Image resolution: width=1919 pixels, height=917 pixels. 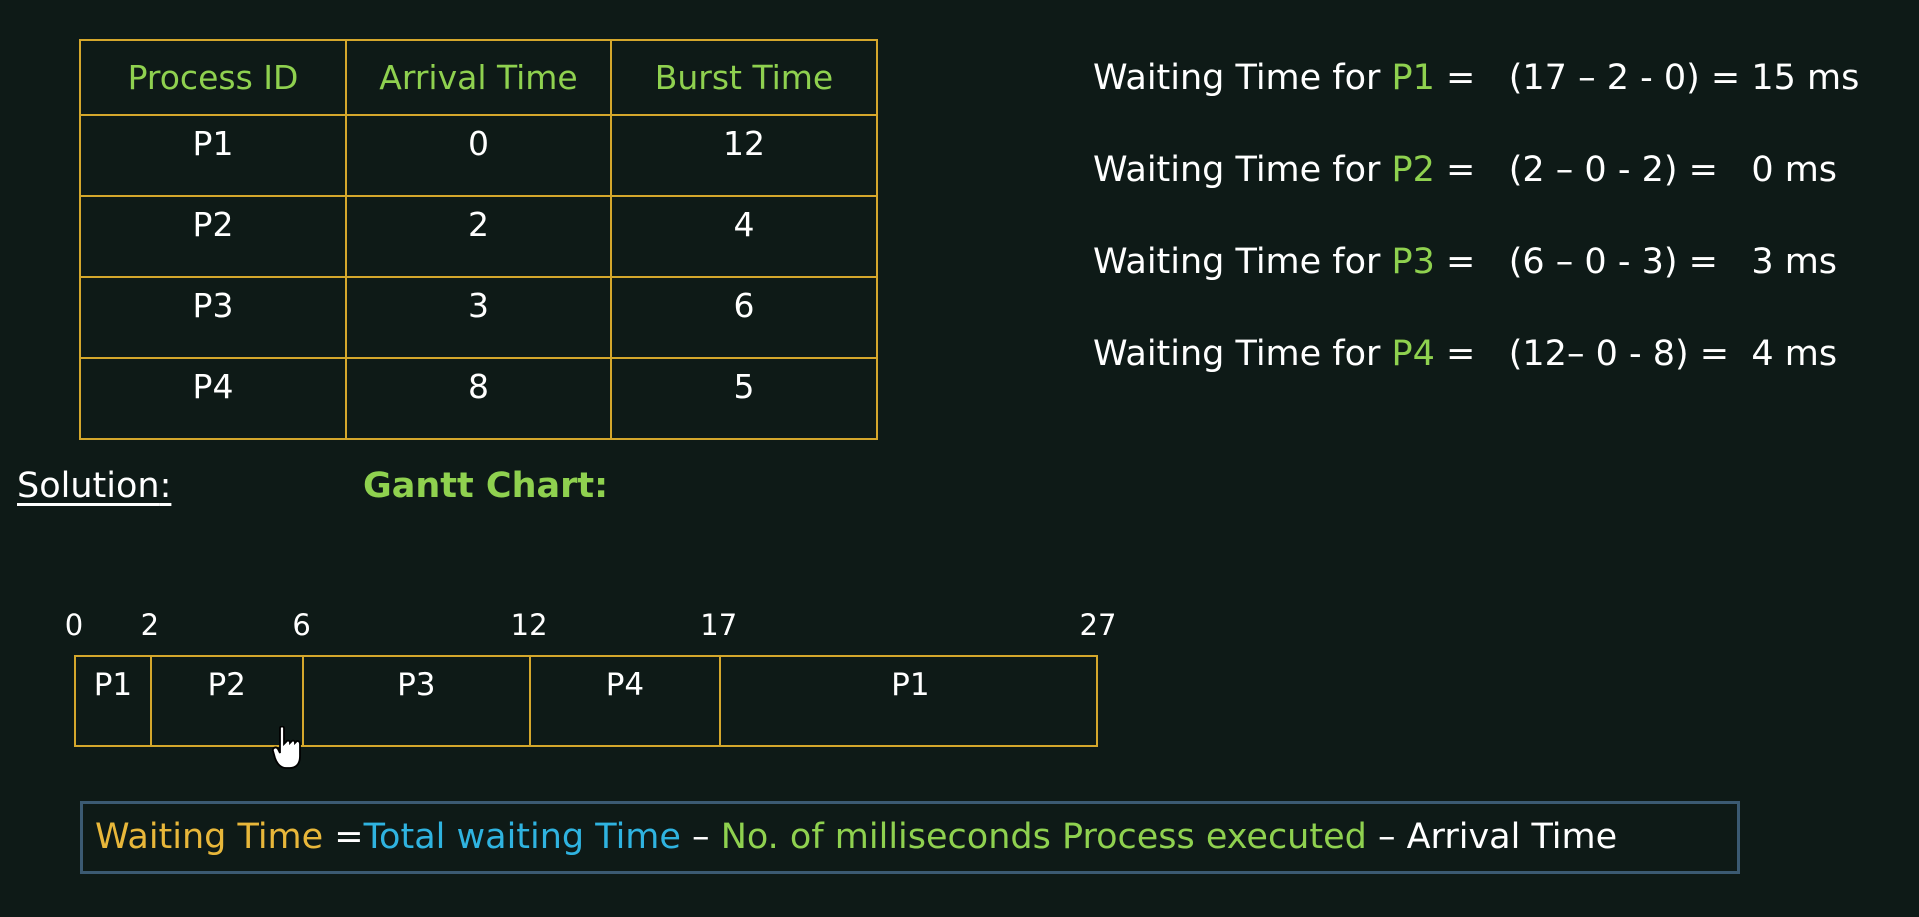 I want to click on gantt-tick-label: 27, so click(x=1098, y=625).